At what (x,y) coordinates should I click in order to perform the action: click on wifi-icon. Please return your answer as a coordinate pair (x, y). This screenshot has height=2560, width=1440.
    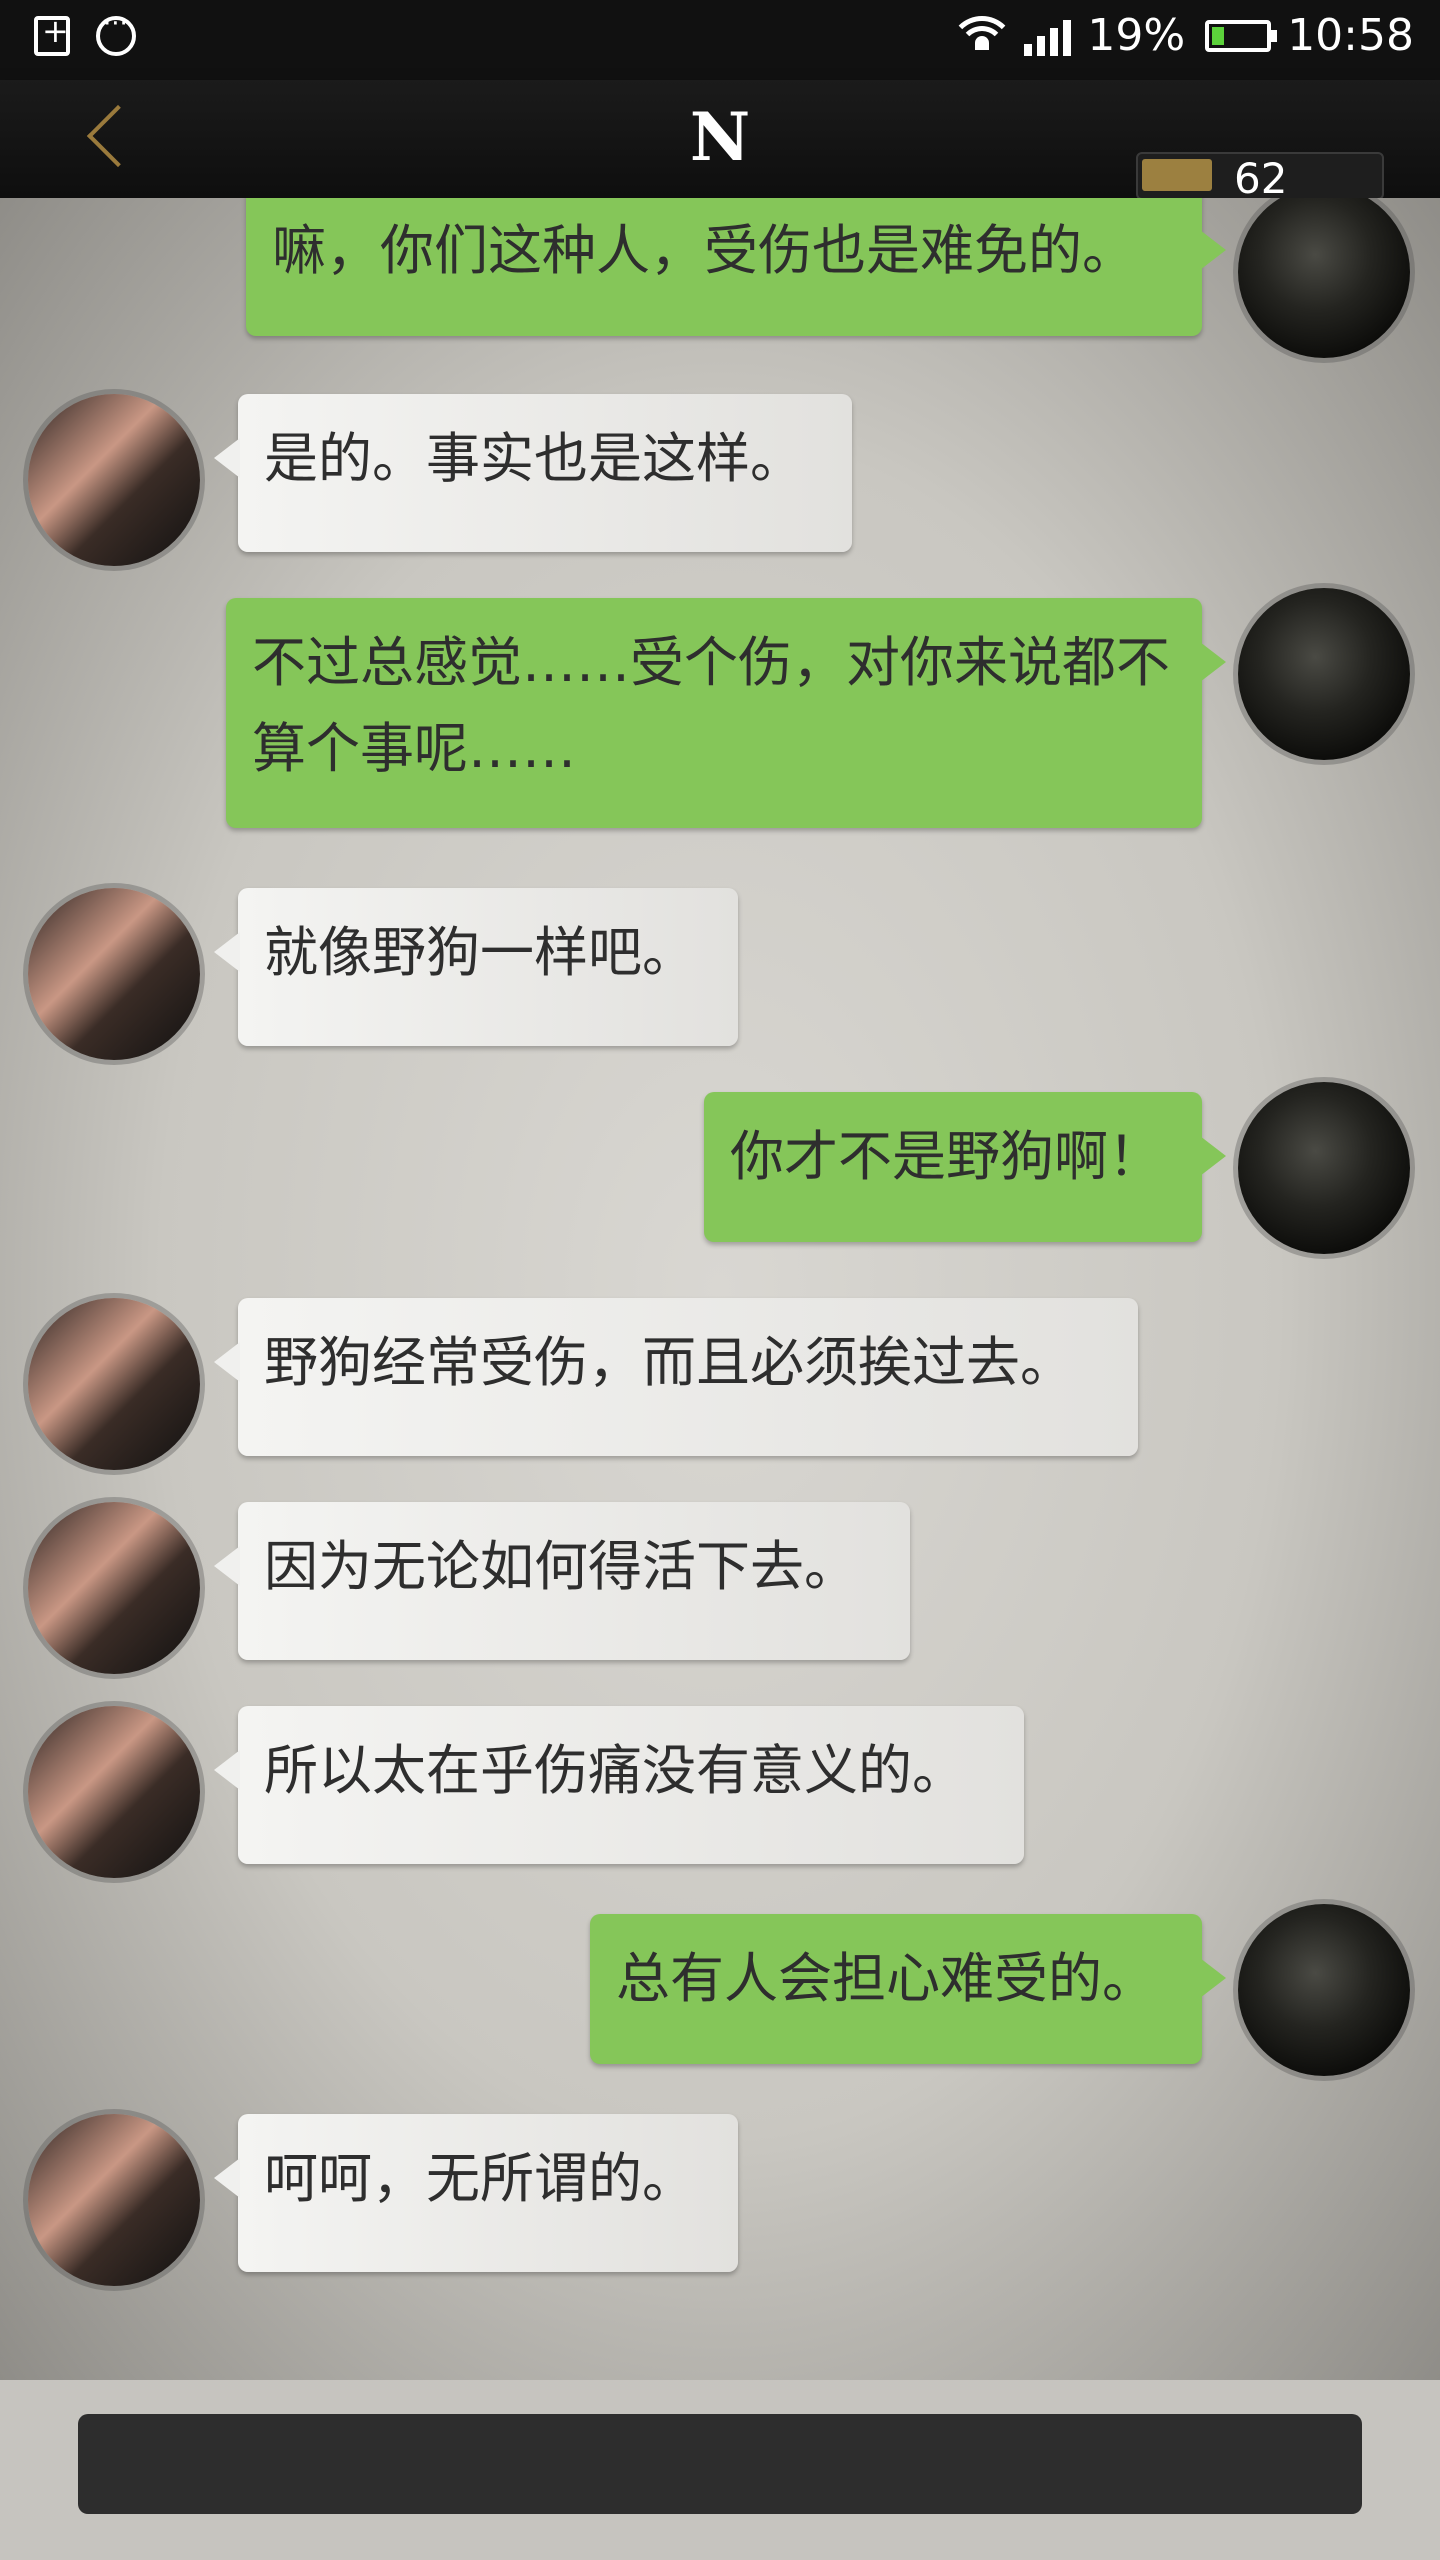
    Looking at the image, I should click on (982, 35).